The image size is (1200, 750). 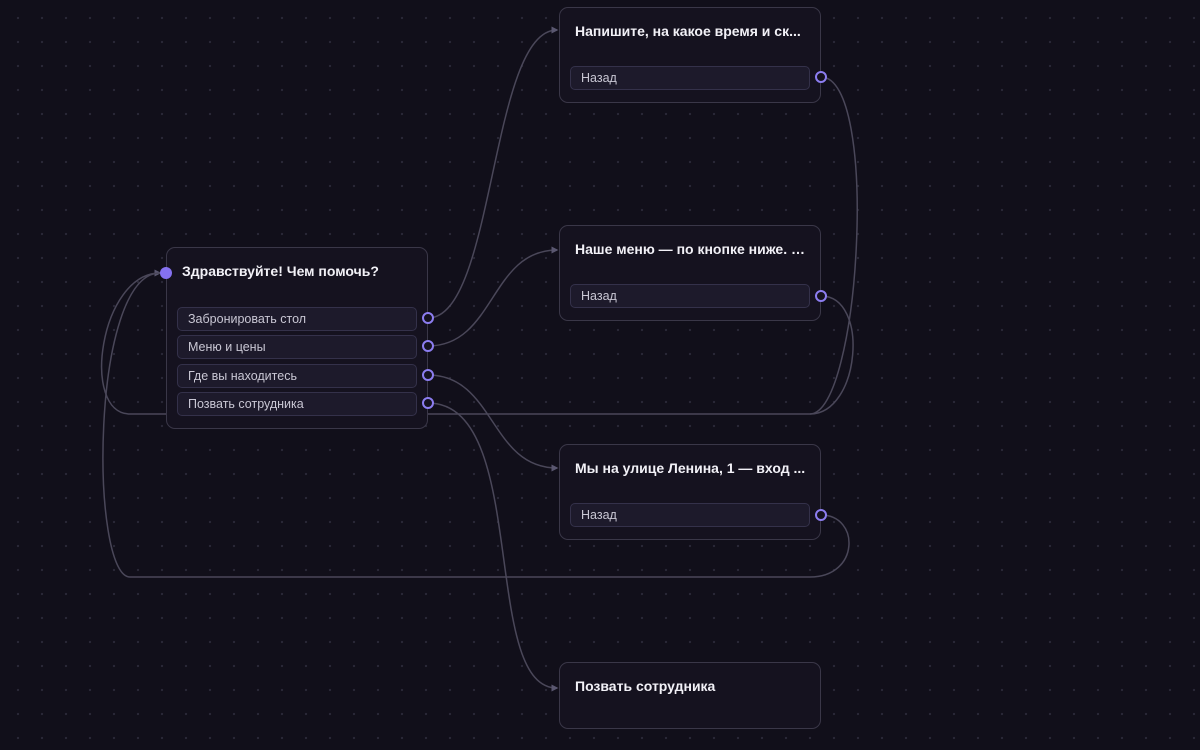 What do you see at coordinates (690, 78) in the screenshot?
I see `booking-back-option: Назад` at bounding box center [690, 78].